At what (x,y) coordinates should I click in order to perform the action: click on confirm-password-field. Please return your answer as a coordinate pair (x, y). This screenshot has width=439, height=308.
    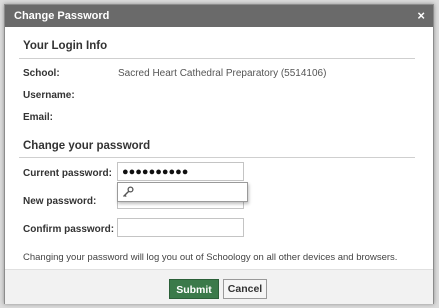
    Looking at the image, I should click on (180, 227).